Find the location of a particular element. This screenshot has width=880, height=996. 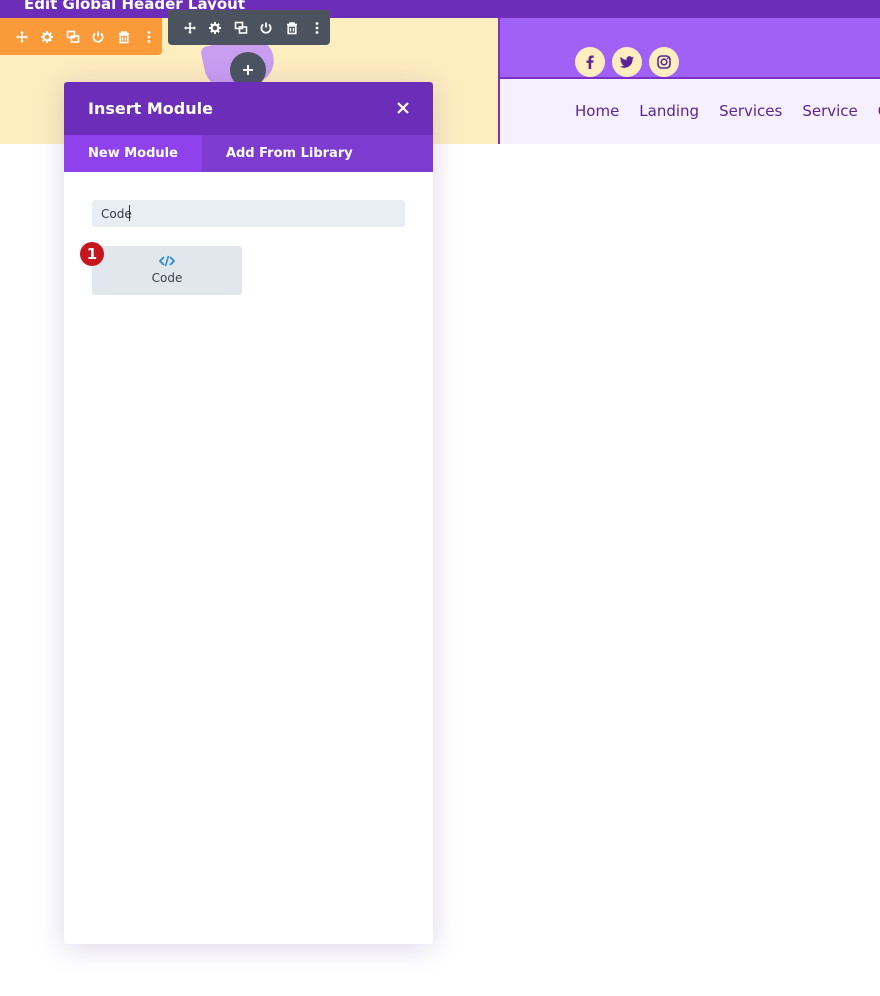

nav-item-home: Home is located at coordinates (597, 111).